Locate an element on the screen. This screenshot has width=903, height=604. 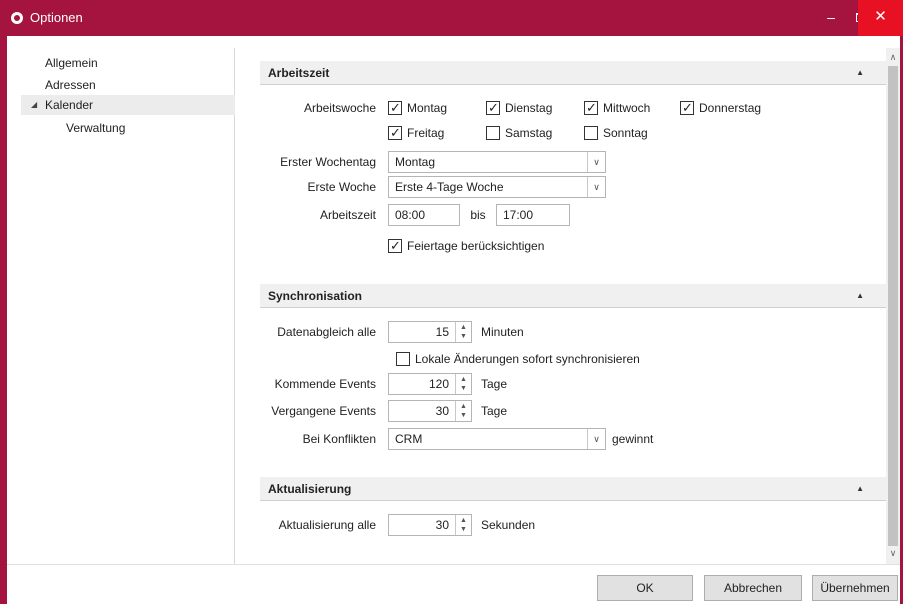
checkbox-label: Feiertage berücksichtigen is located at coordinates (476, 246).